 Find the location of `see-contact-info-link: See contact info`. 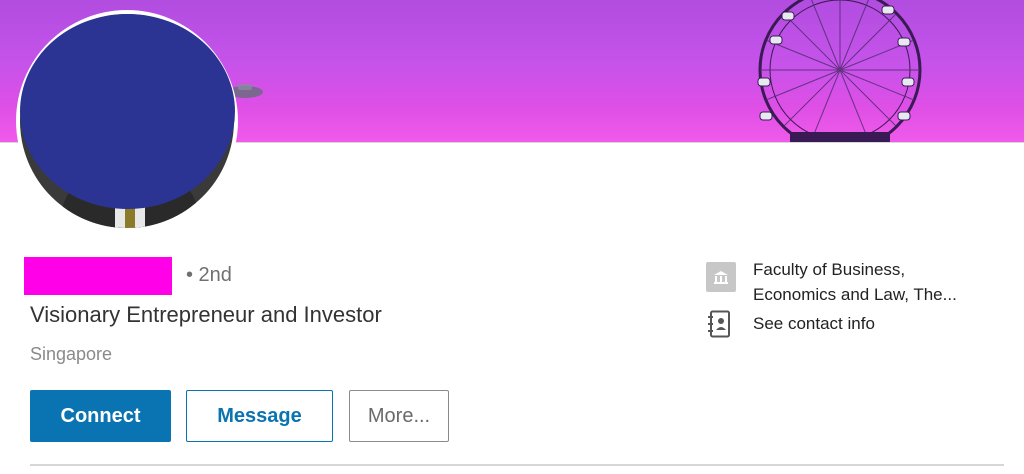

see-contact-info-link: See contact info is located at coordinates (814, 324).